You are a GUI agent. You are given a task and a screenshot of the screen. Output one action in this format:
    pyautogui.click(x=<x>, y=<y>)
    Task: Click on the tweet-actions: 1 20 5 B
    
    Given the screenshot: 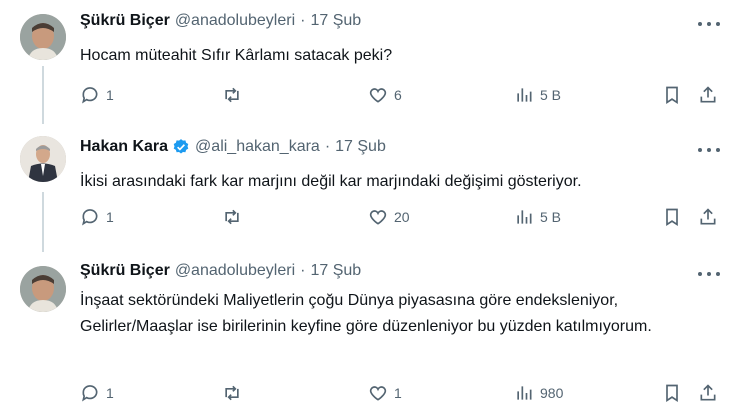 What is the action you would take?
    pyautogui.click(x=400, y=217)
    